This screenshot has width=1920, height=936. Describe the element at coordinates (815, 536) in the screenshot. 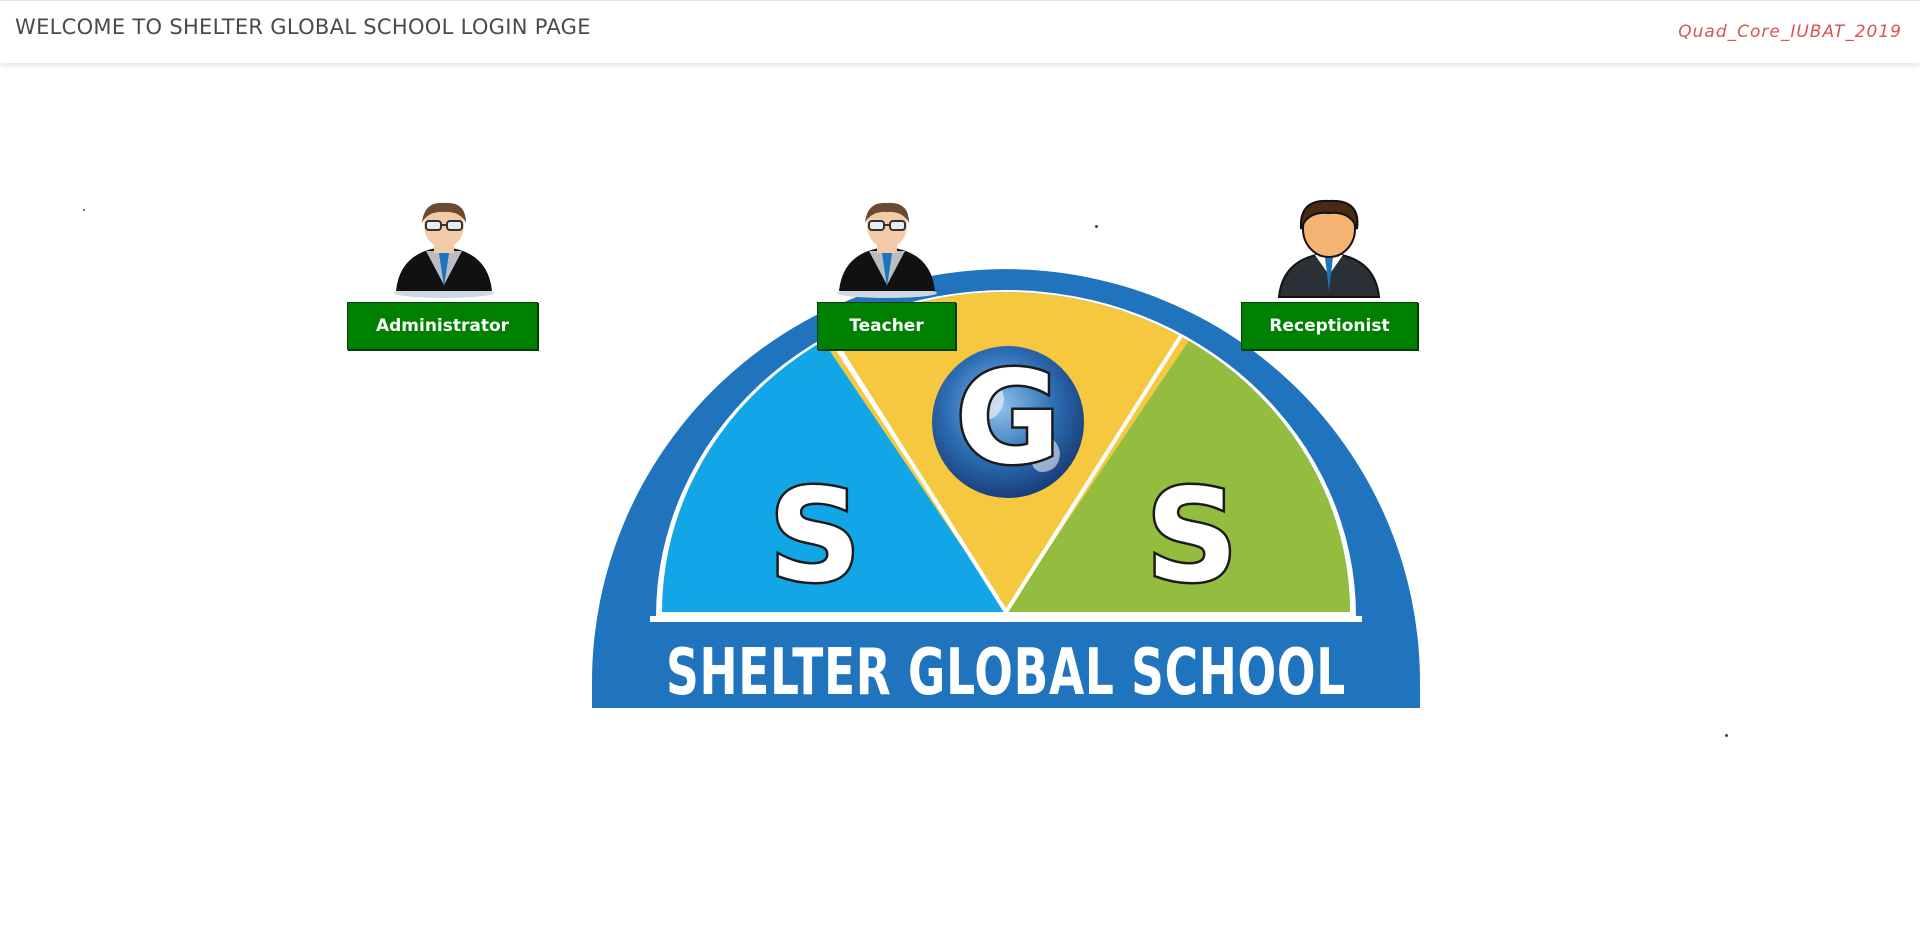

I see `logo-letter-s-left: S` at that location.